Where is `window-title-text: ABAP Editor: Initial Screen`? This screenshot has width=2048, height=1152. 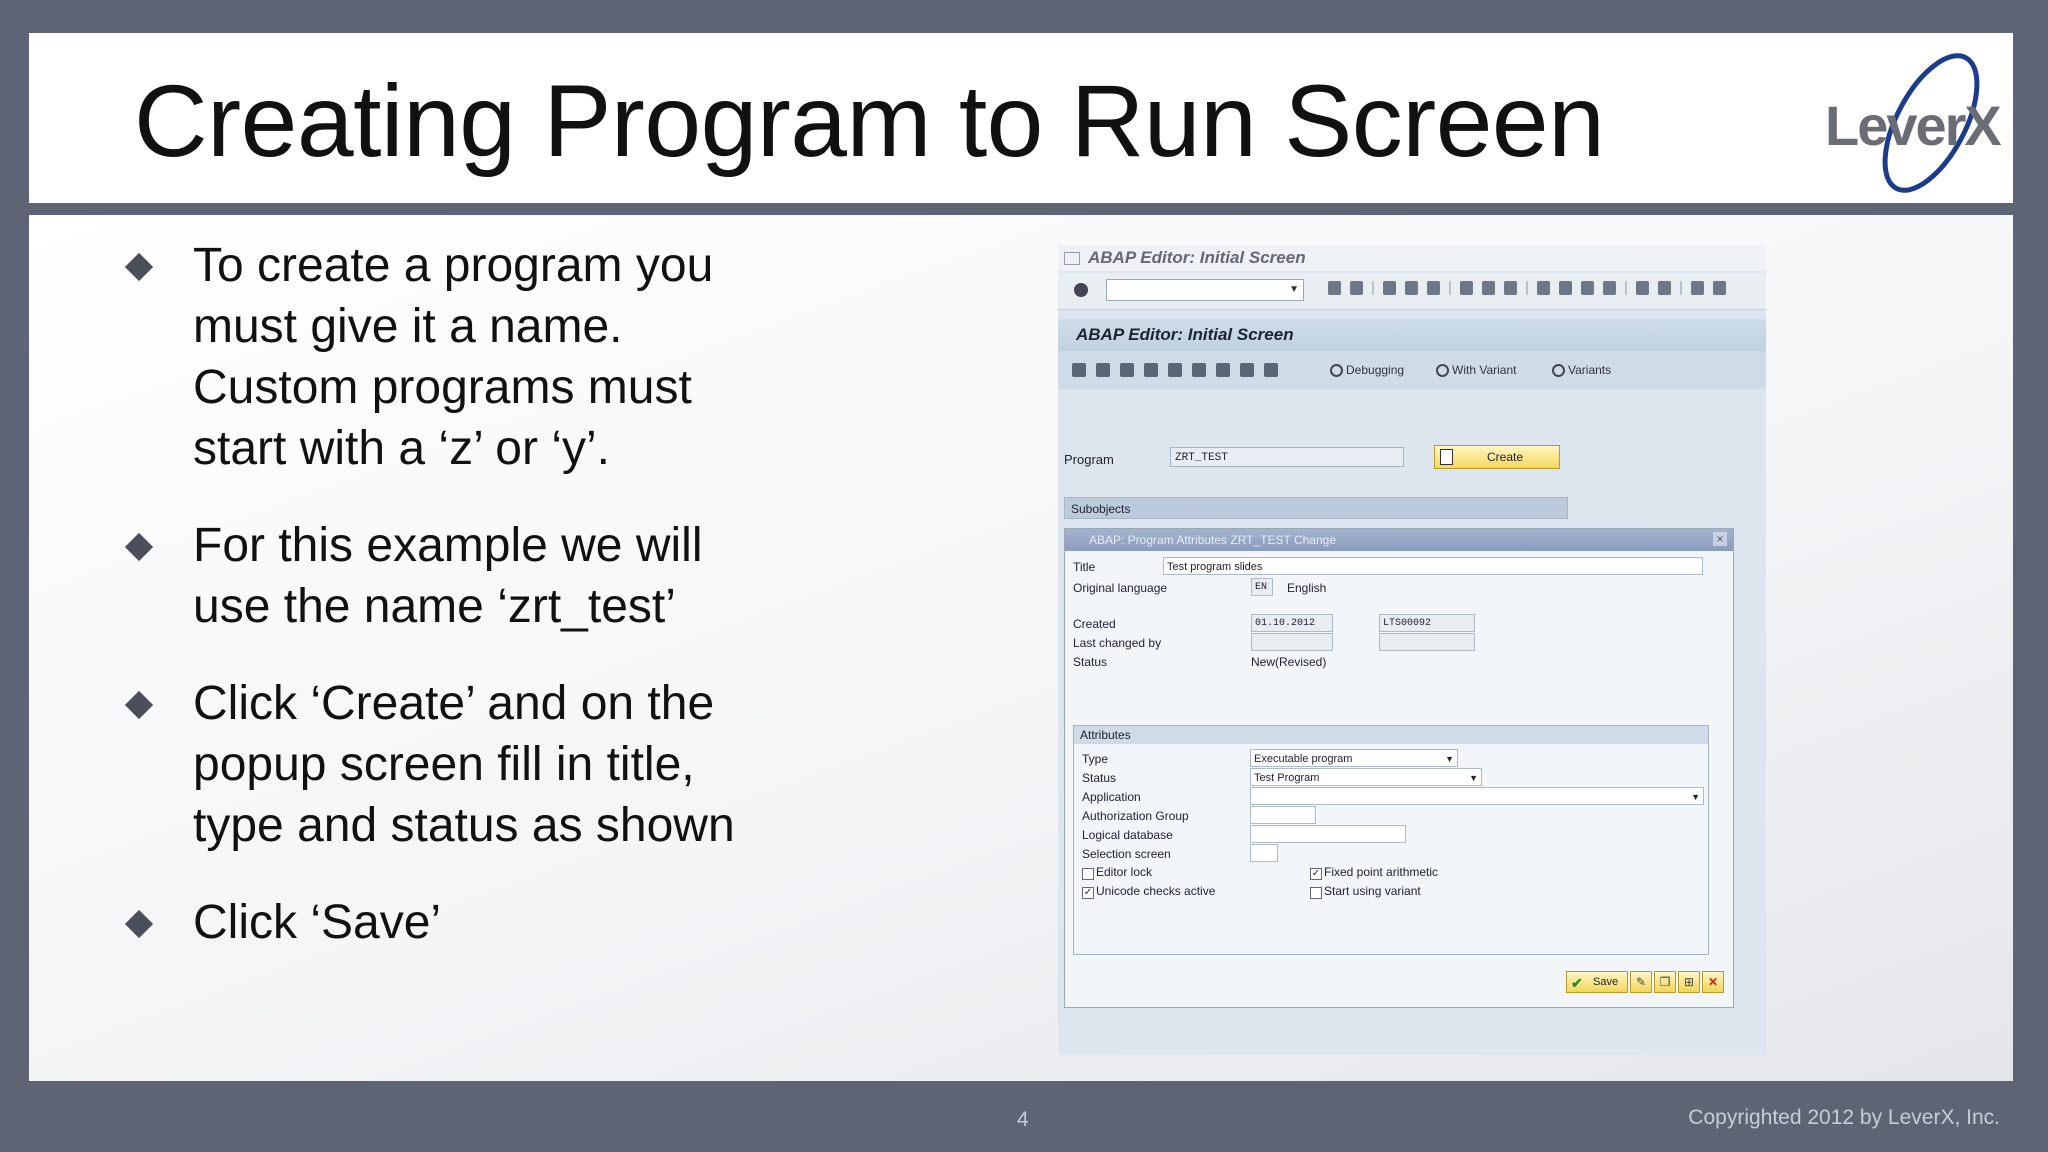
window-title-text: ABAP Editor: Initial Screen is located at coordinates (1197, 257).